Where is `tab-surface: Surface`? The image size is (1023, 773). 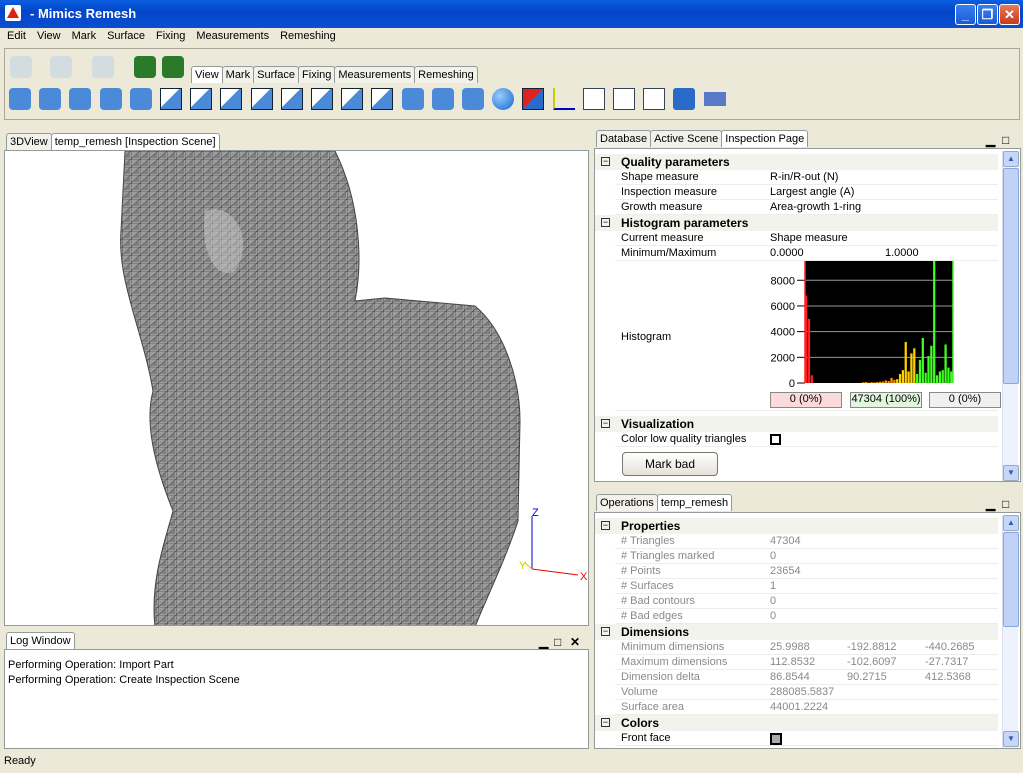 tab-surface: Surface is located at coordinates (276, 74).